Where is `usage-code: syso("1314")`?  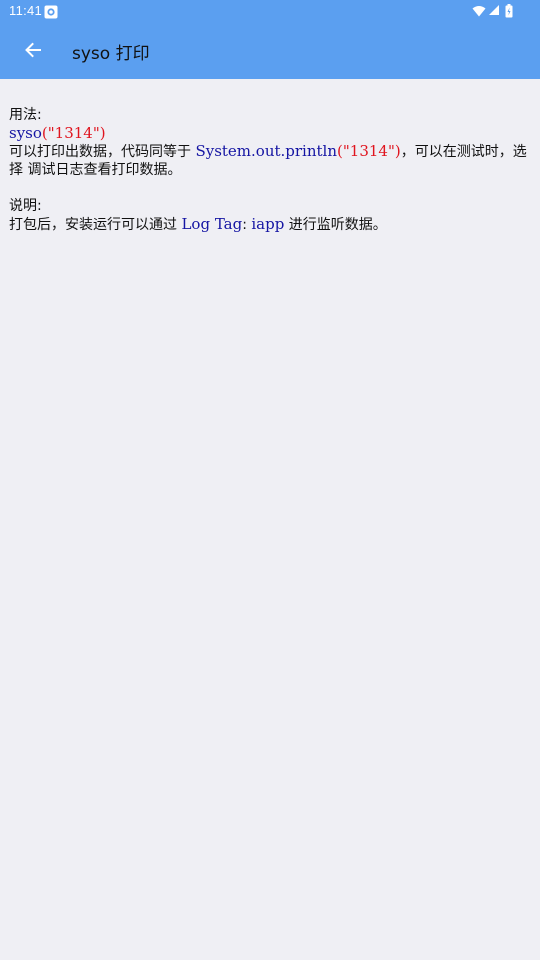 usage-code: syso("1314") is located at coordinates (271, 133).